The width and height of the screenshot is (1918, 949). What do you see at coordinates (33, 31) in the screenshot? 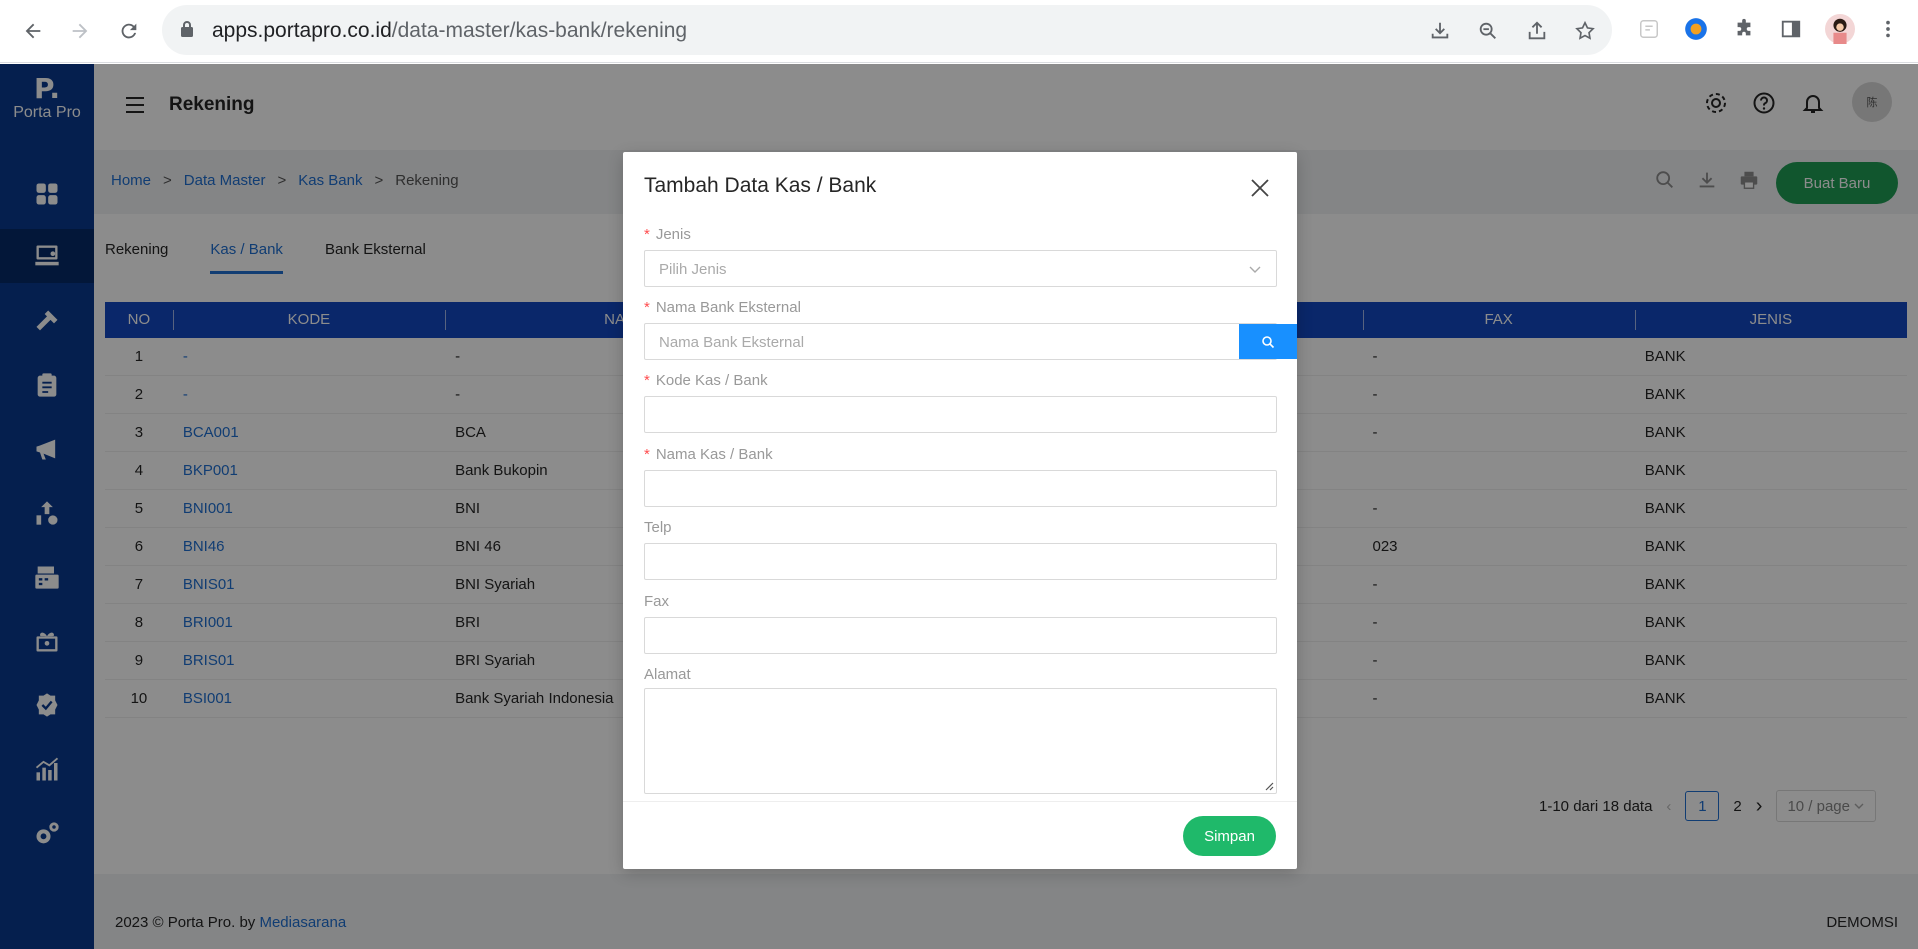
I see `back-icon` at bounding box center [33, 31].